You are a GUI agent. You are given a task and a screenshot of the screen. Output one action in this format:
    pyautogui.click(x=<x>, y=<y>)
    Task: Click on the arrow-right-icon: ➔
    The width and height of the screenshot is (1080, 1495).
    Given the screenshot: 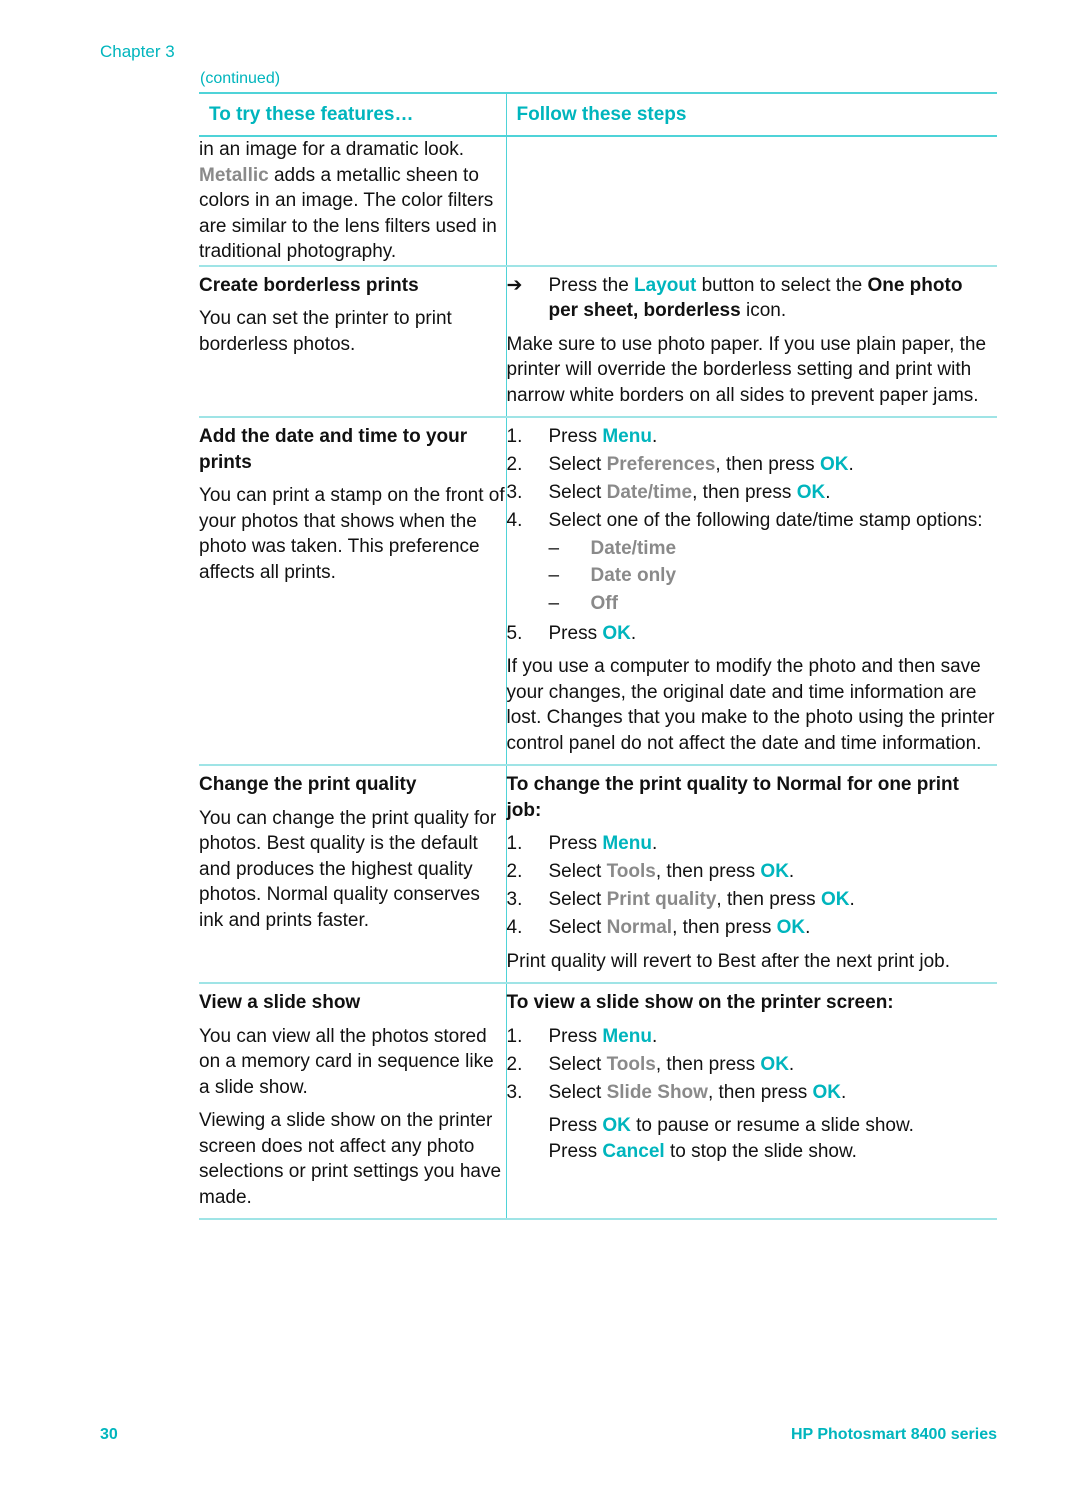 What is the action you would take?
    pyautogui.click(x=514, y=285)
    